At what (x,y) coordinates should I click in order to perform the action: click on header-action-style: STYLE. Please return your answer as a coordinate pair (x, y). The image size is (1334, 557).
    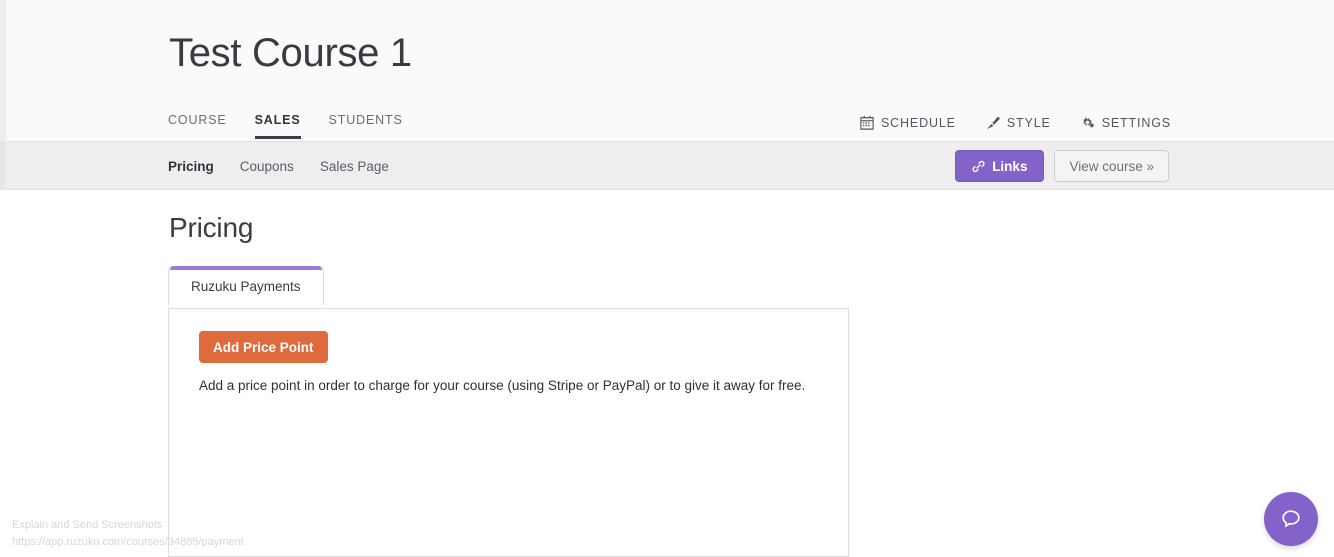
    Looking at the image, I should click on (1018, 123).